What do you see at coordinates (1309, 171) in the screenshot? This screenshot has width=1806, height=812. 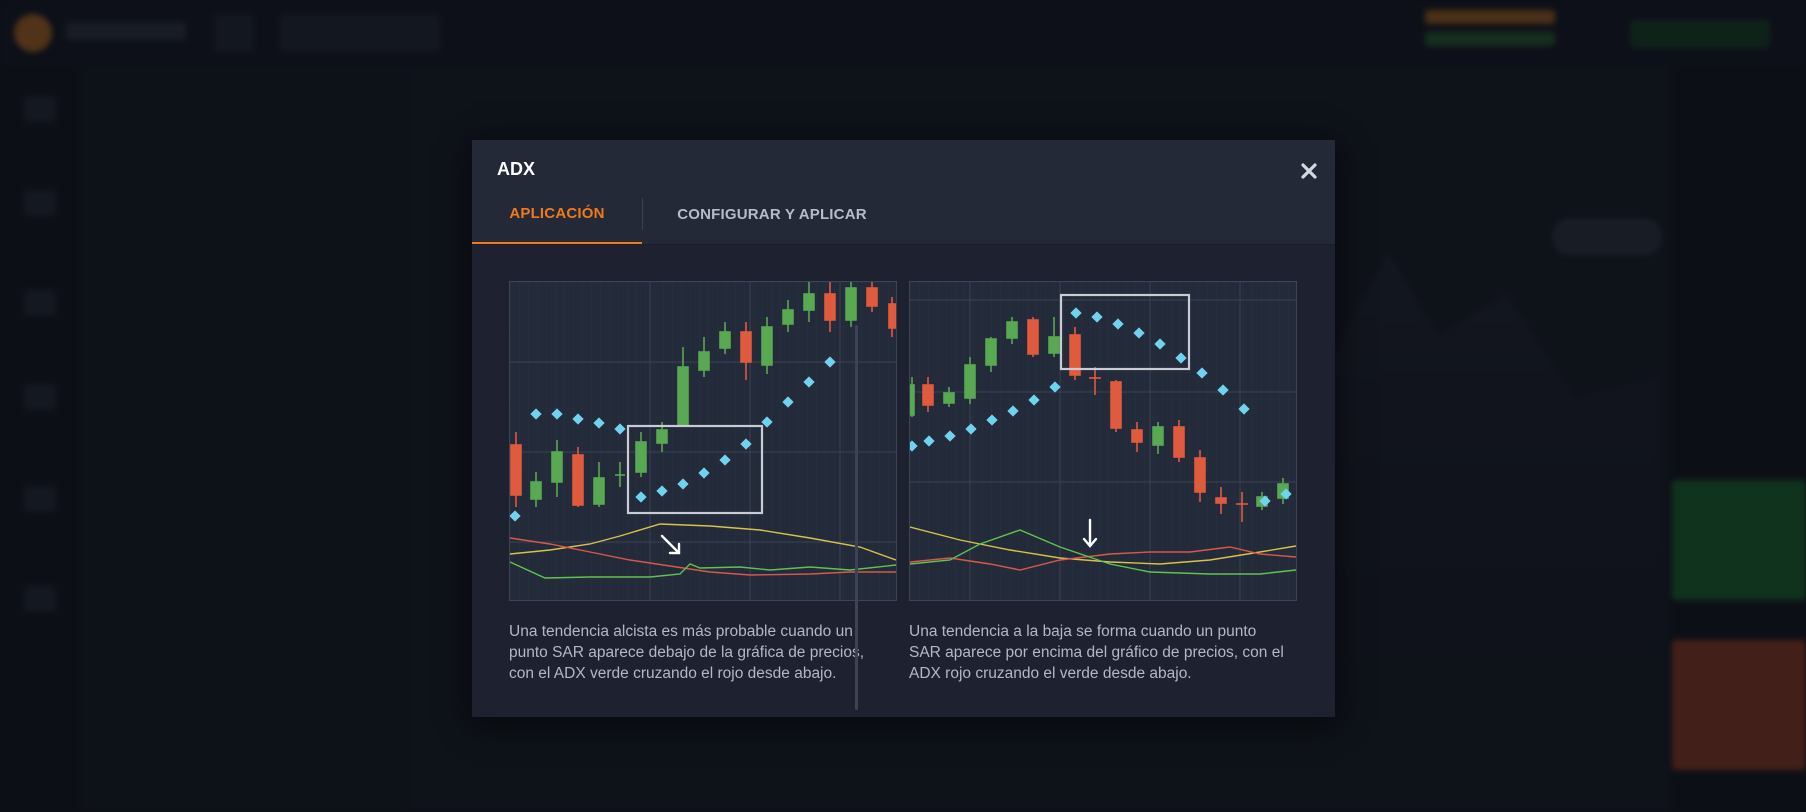 I see `close-icon` at bounding box center [1309, 171].